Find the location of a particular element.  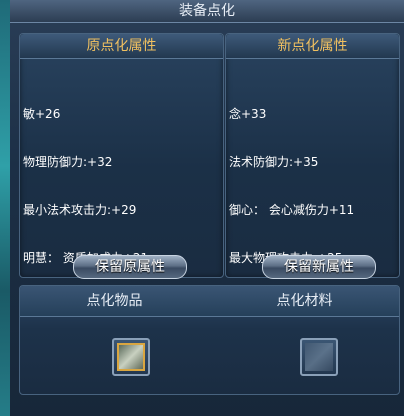

material-icon is located at coordinates (319, 357).